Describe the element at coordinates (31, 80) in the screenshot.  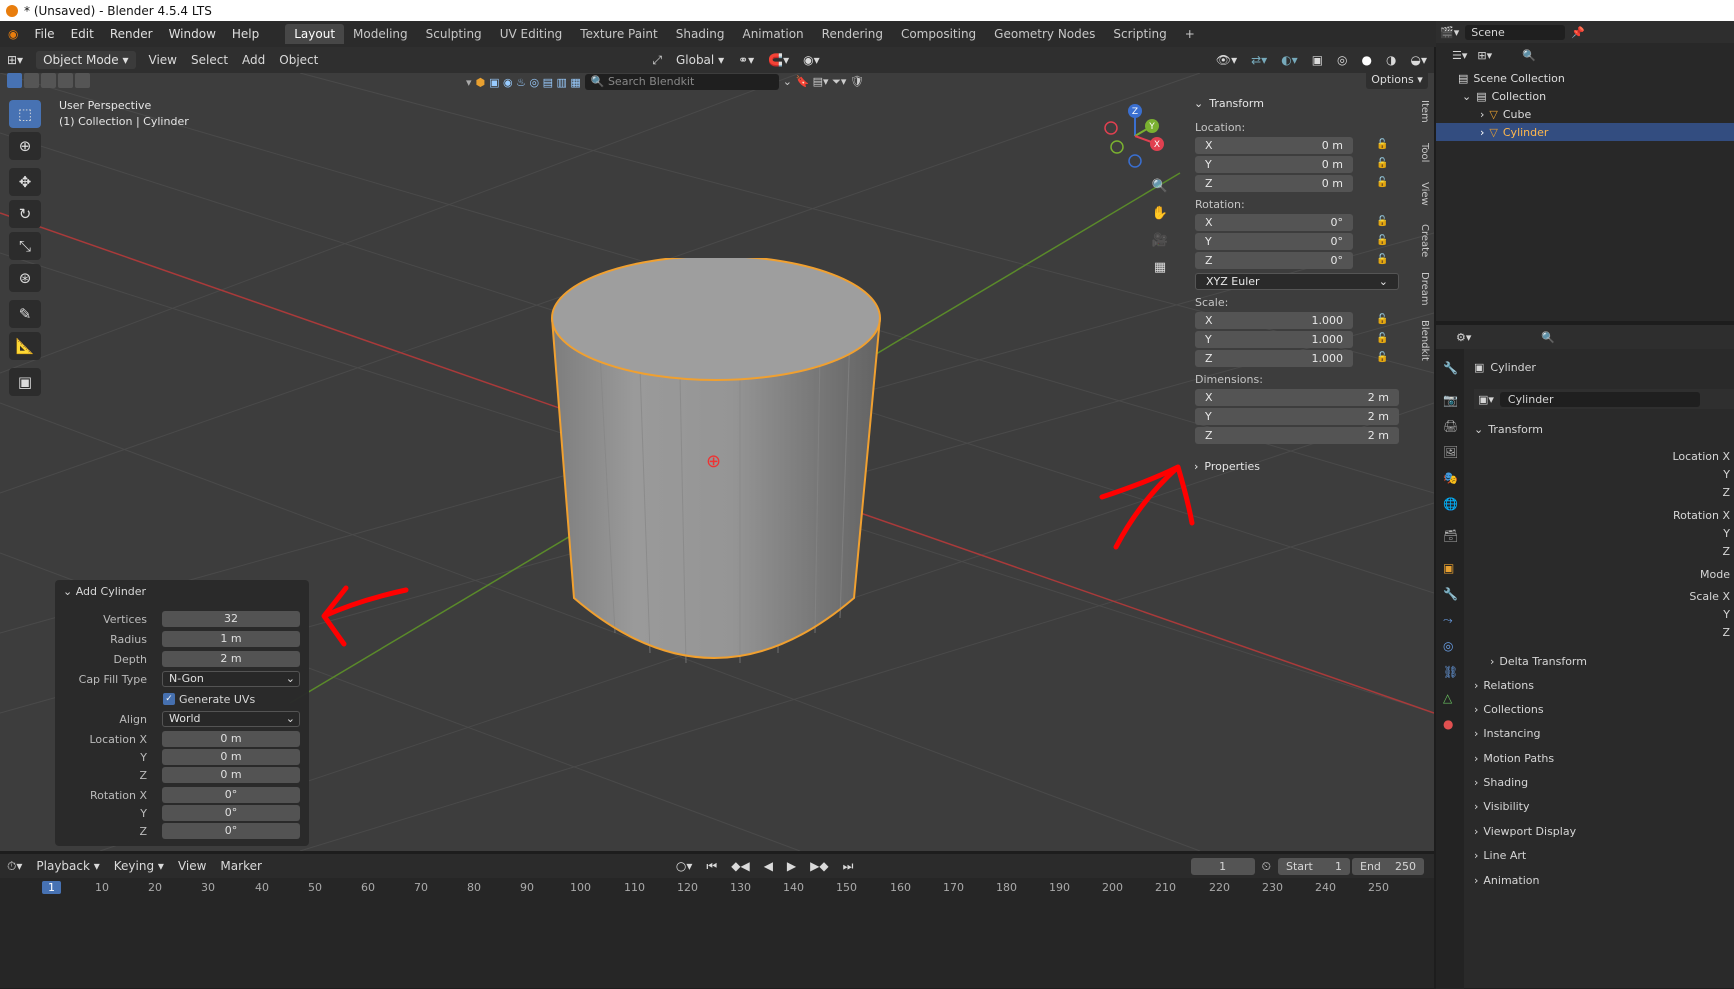
I see `select-extend-icon` at that location.